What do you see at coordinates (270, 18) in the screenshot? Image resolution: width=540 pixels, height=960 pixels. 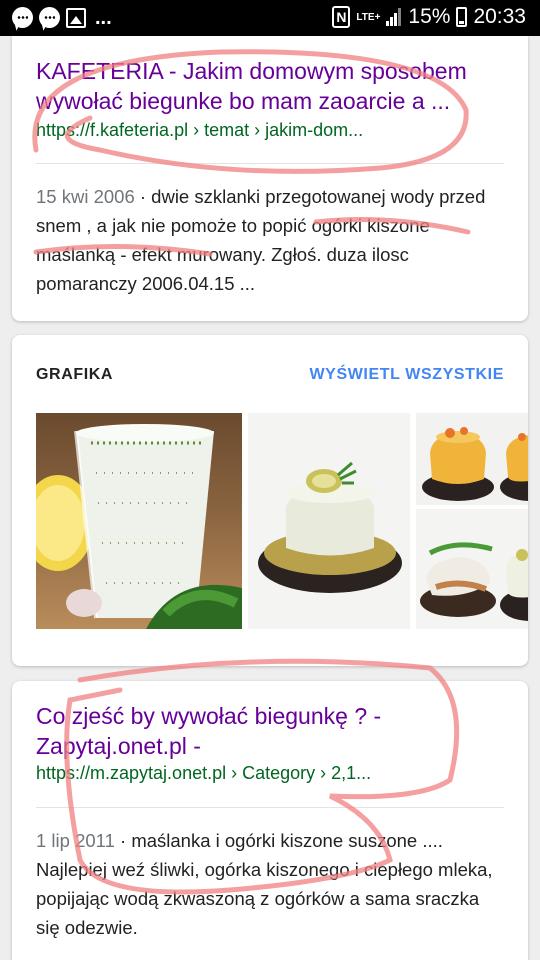 I see `status-bar: ... N LTE+ 15% 20:33` at bounding box center [270, 18].